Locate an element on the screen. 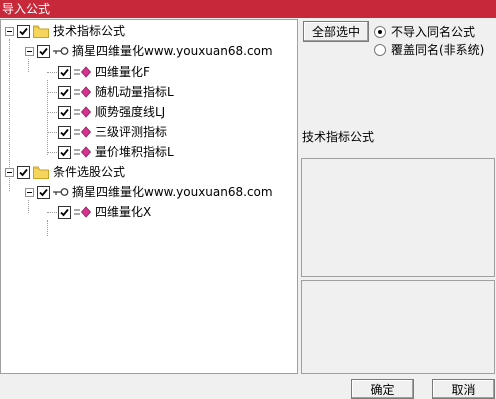 The image size is (496, 399). formula-item: 量价堆积指标L is located at coordinates (116, 152).